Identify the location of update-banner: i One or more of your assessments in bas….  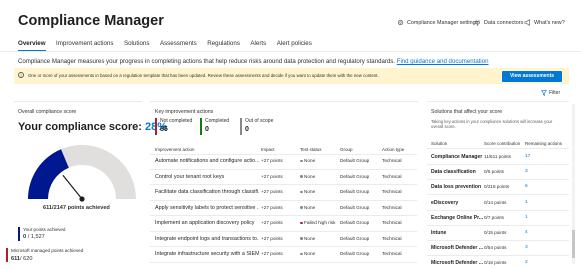
(291, 76).